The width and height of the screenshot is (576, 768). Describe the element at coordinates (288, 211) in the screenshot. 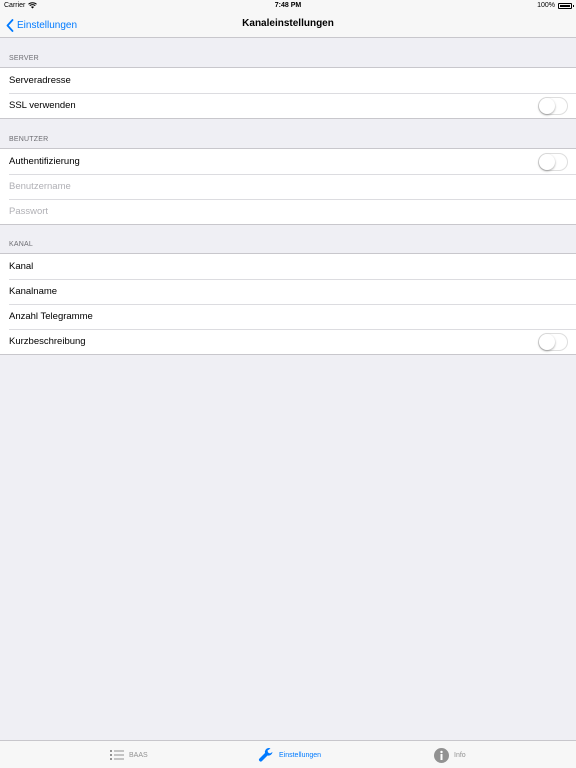

I see `row-password: Passwort` at that location.